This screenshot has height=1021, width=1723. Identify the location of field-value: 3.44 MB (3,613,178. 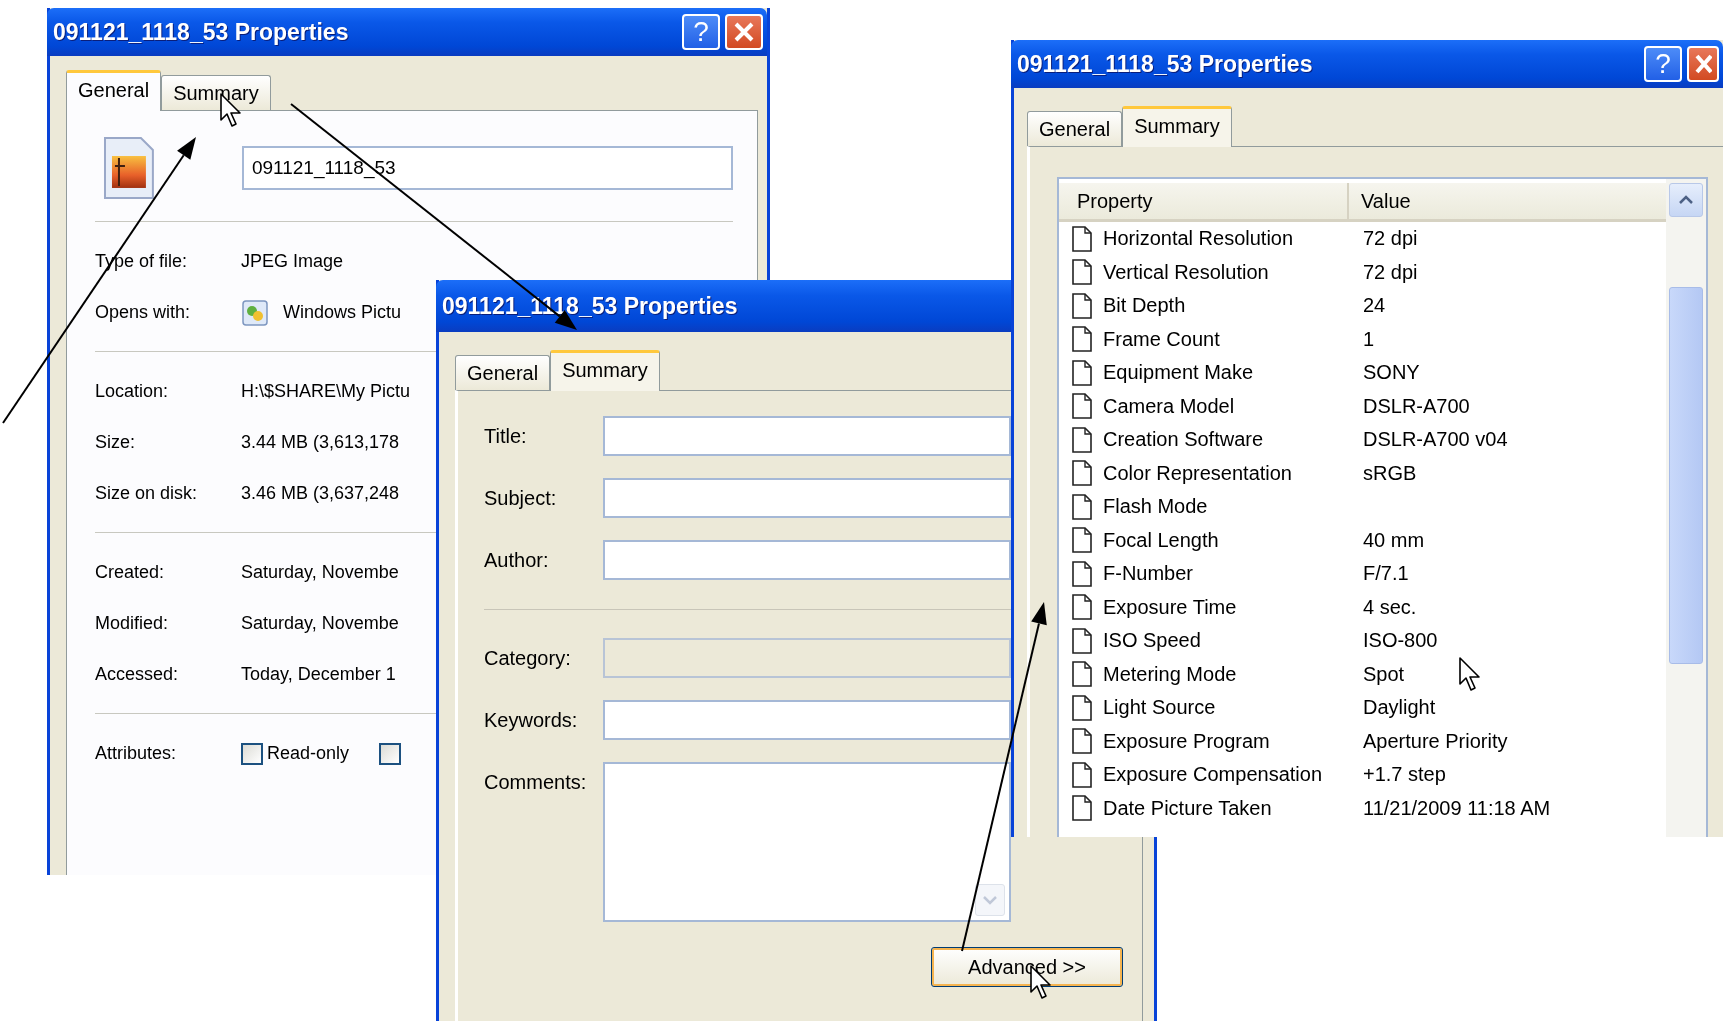
(320, 442).